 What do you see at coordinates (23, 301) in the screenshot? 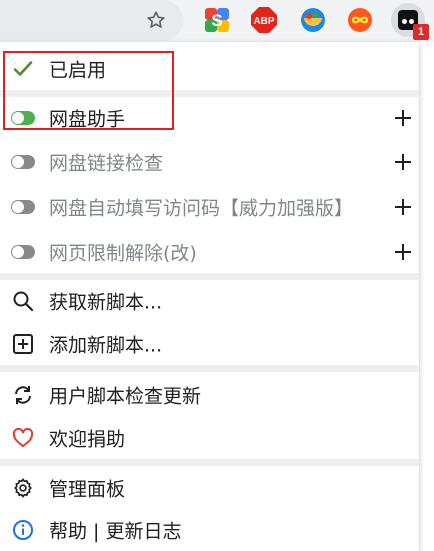
I see `search-icon` at bounding box center [23, 301].